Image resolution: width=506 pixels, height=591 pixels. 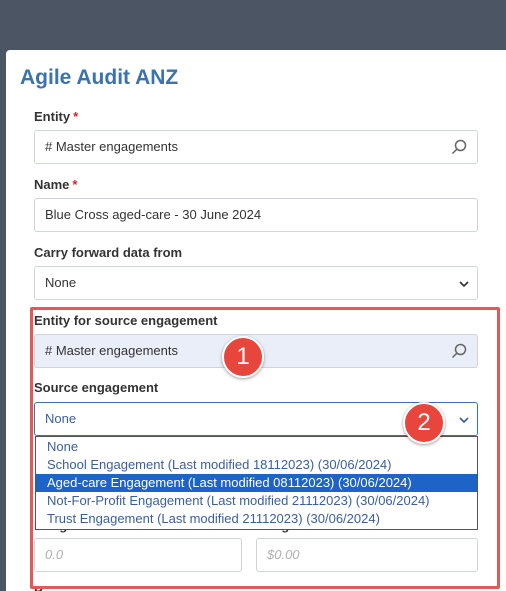 I want to click on name-value: Blue Cross aged-care - 30 June 2024, so click(x=153, y=214).